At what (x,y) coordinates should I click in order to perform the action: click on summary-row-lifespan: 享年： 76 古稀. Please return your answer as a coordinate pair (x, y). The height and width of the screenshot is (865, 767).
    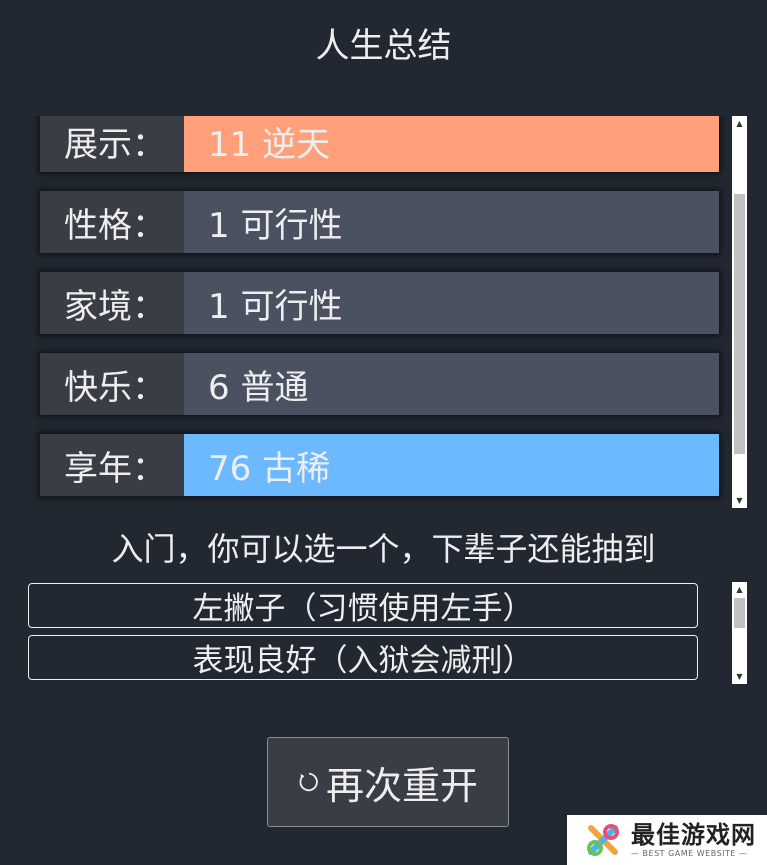
    Looking at the image, I should click on (379, 465).